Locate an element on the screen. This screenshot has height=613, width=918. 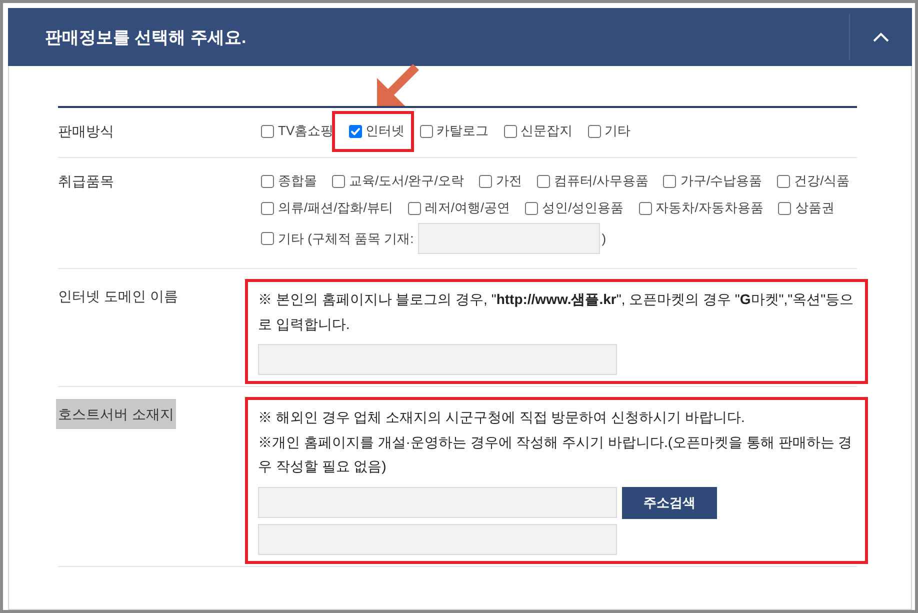
field-label: 판매방식 is located at coordinates (86, 131).